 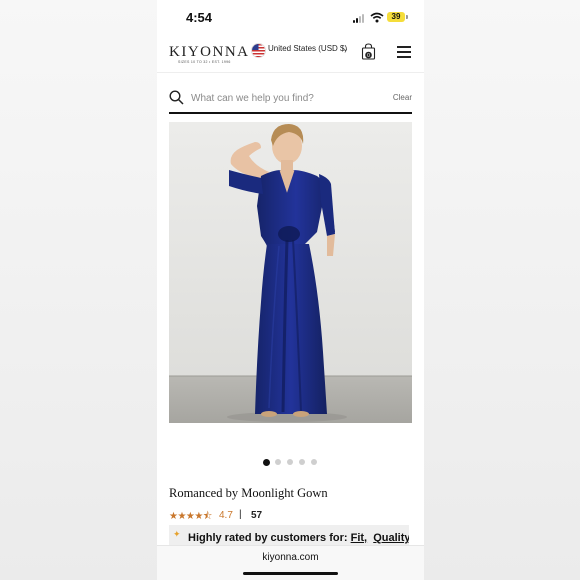 I want to click on status-time: 4:54, so click(x=199, y=17).